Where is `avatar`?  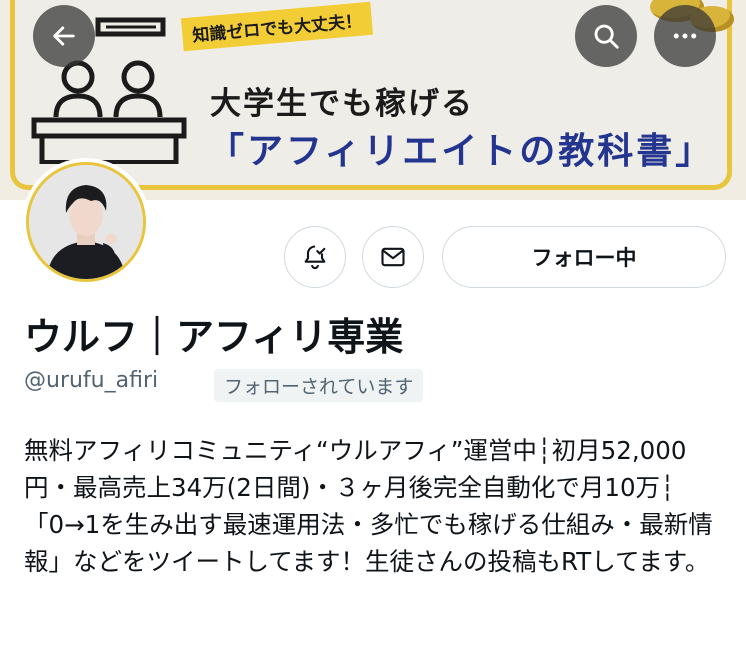 avatar is located at coordinates (86, 222).